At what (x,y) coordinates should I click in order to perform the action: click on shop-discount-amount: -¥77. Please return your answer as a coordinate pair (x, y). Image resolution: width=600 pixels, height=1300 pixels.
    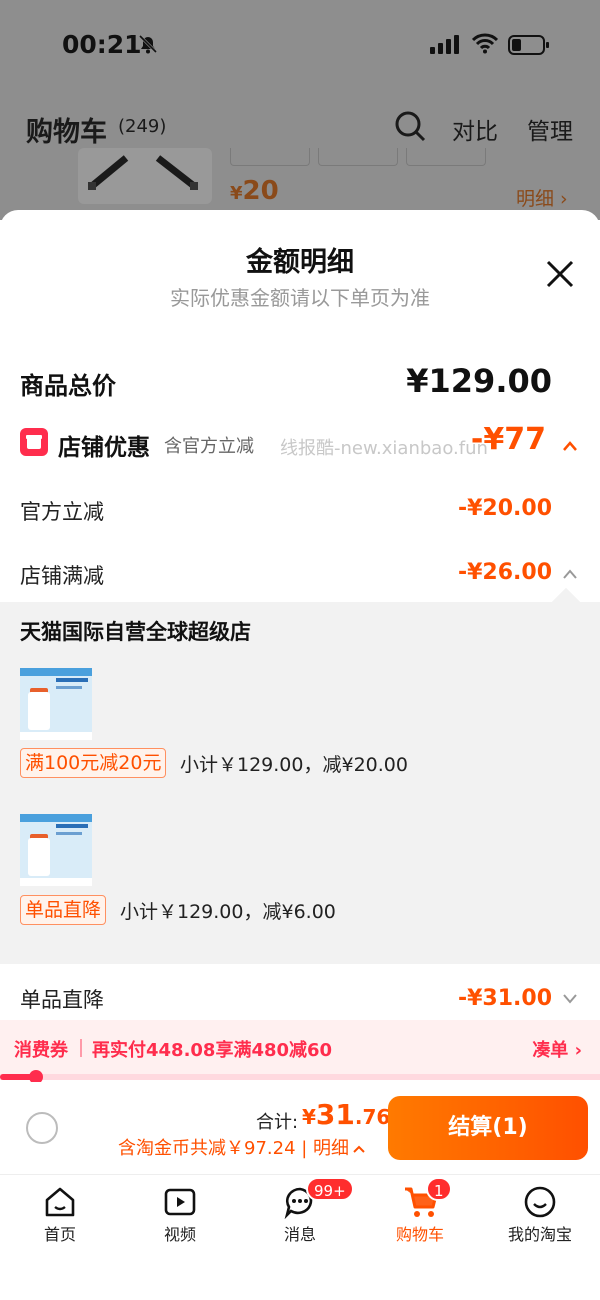
    Looking at the image, I should click on (508, 439).